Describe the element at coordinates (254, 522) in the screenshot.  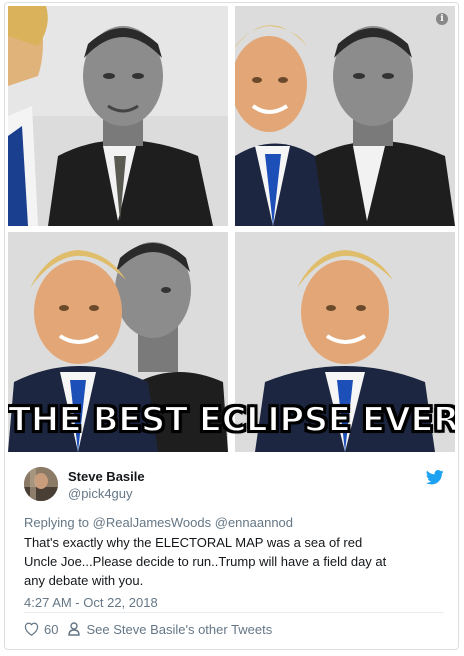
I see `reply-mention-2: @ennaannod` at that location.